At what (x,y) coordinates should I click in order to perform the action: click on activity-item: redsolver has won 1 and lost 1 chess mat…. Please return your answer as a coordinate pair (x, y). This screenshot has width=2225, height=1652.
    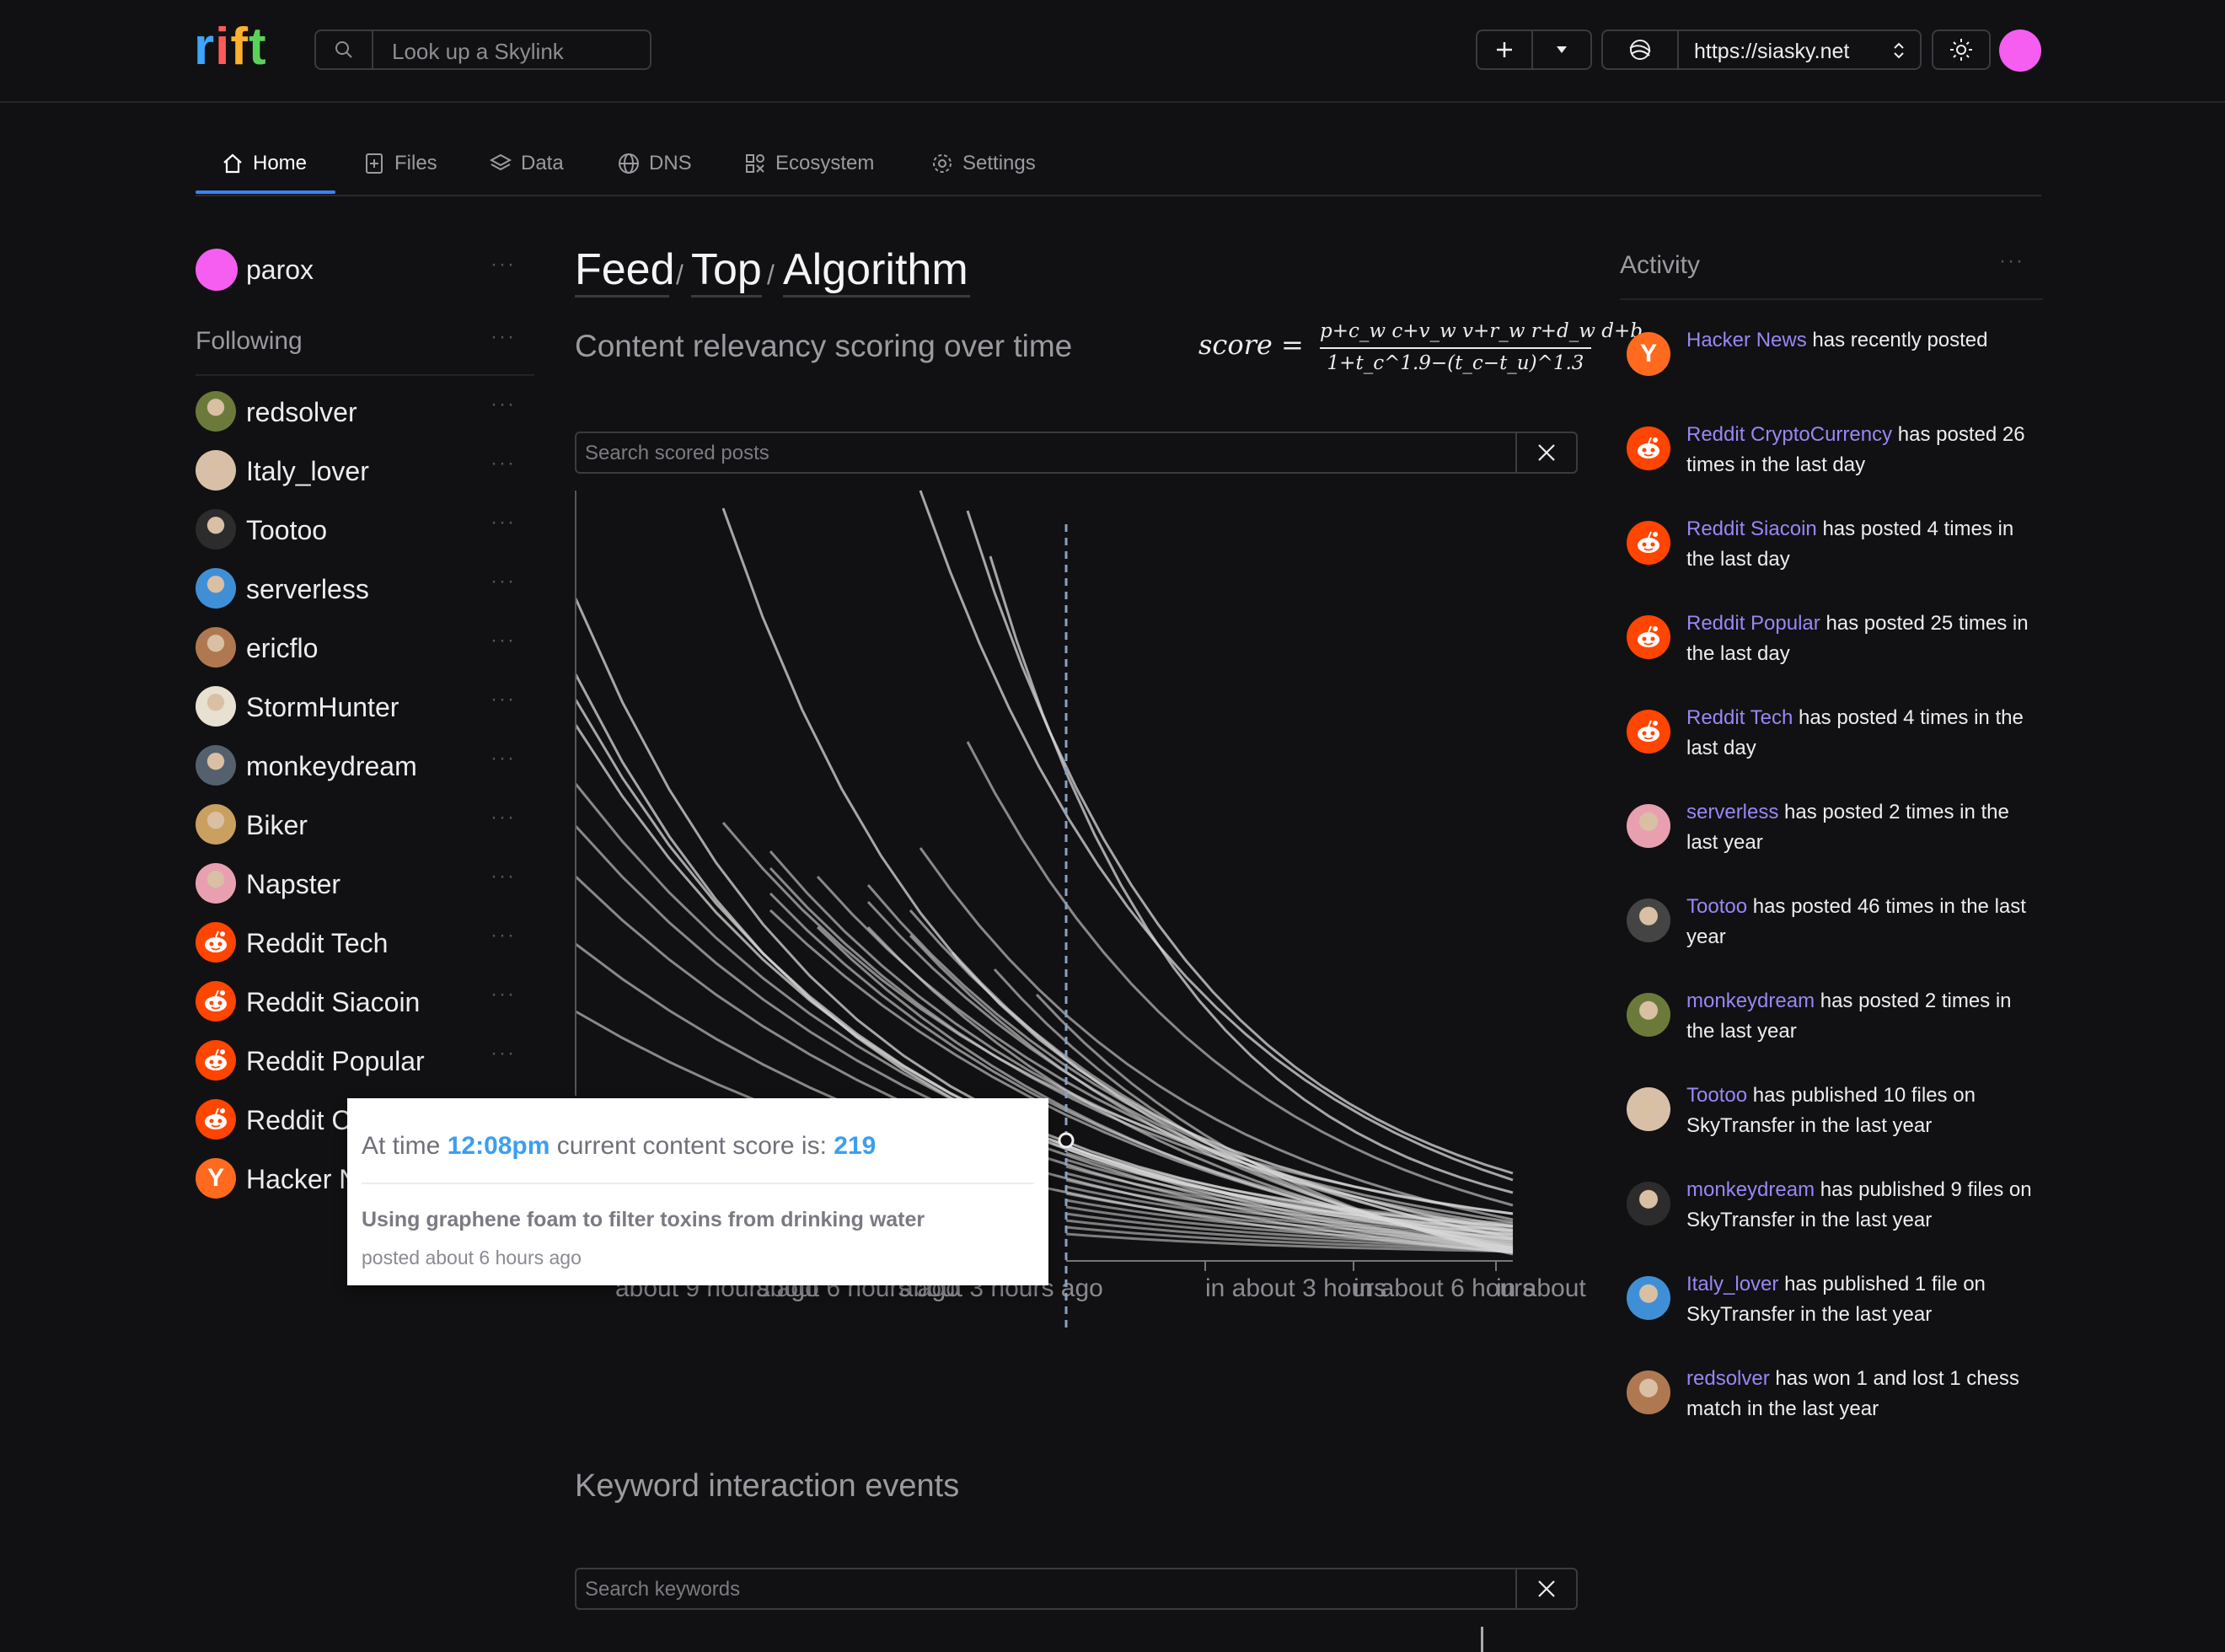
    Looking at the image, I should click on (1863, 1394).